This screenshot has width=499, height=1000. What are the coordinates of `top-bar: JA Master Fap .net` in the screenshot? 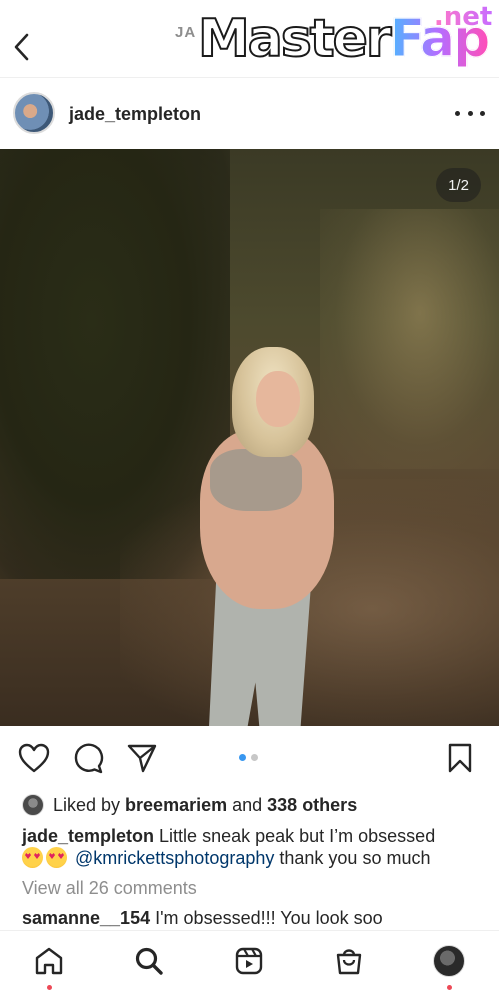 It's located at (249, 39).